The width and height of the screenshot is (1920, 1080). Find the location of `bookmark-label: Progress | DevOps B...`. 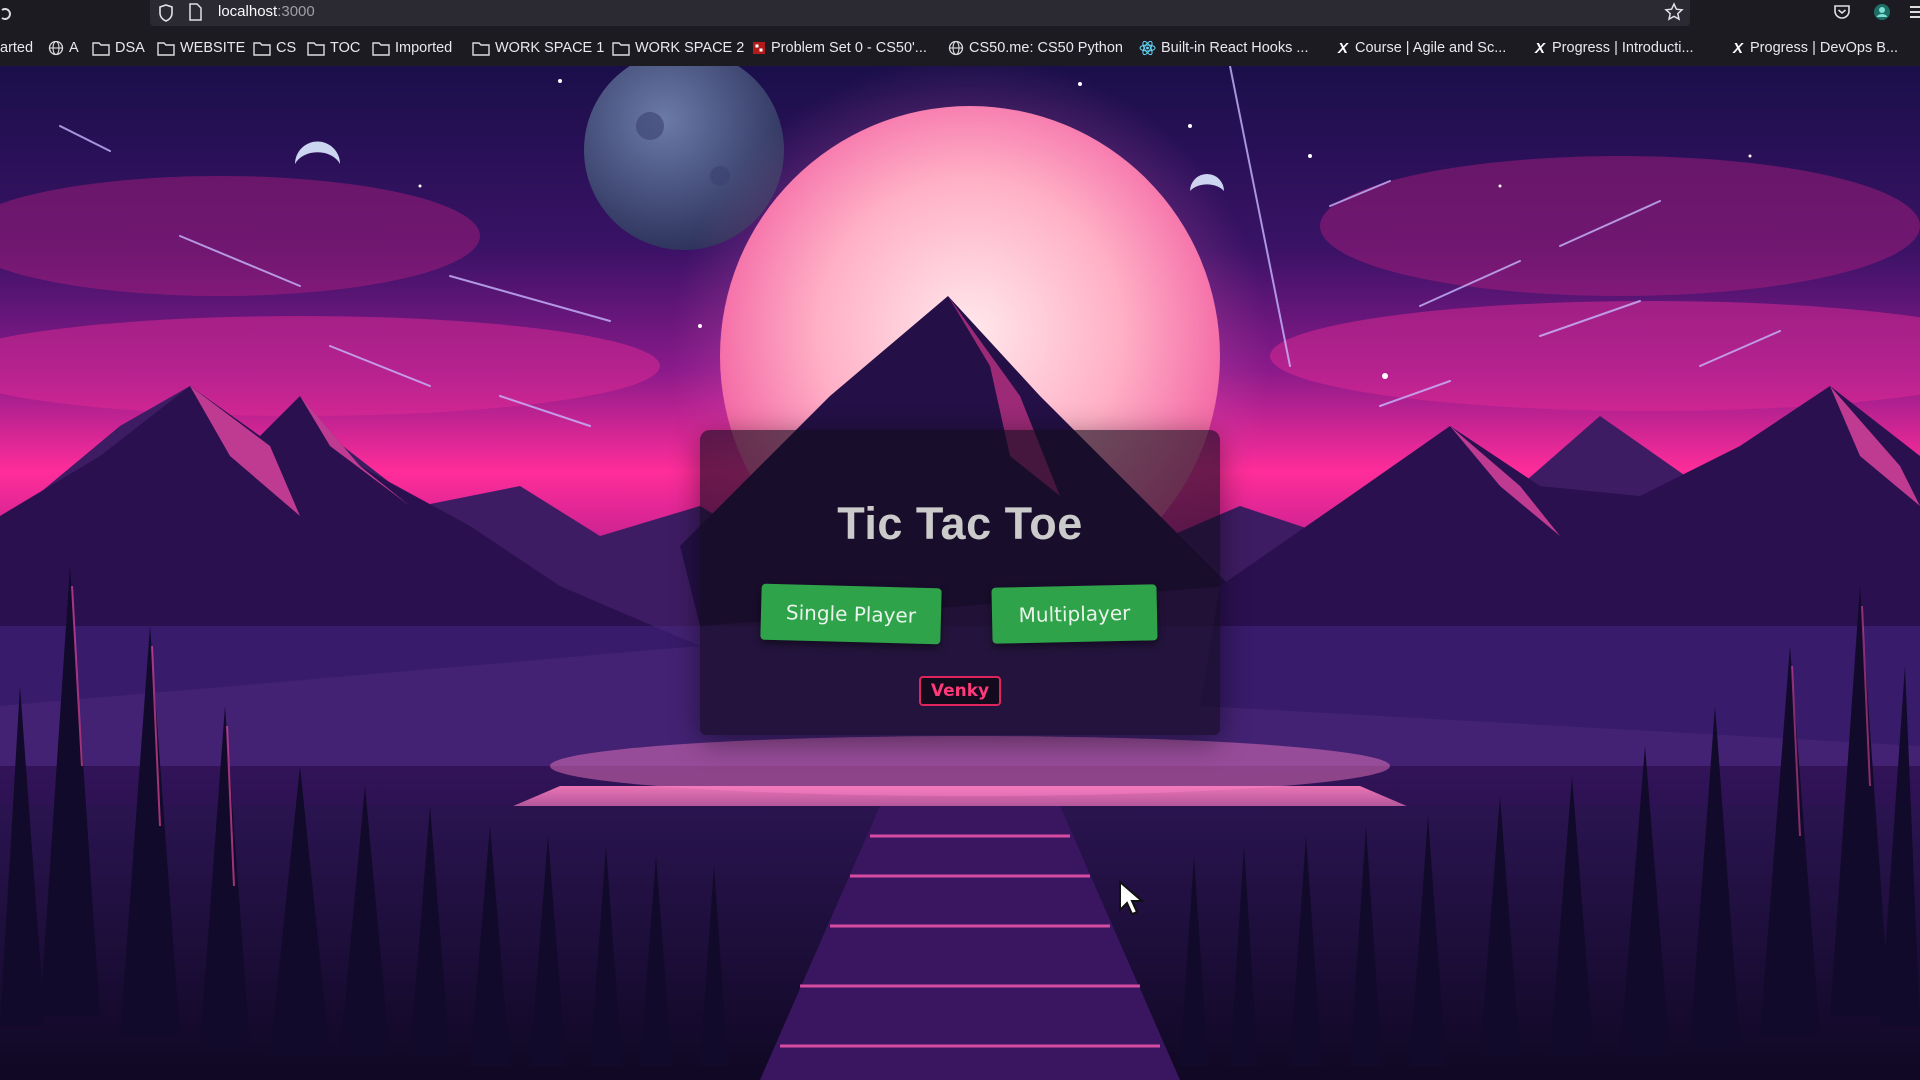

bookmark-label: Progress | DevOps B... is located at coordinates (1824, 48).